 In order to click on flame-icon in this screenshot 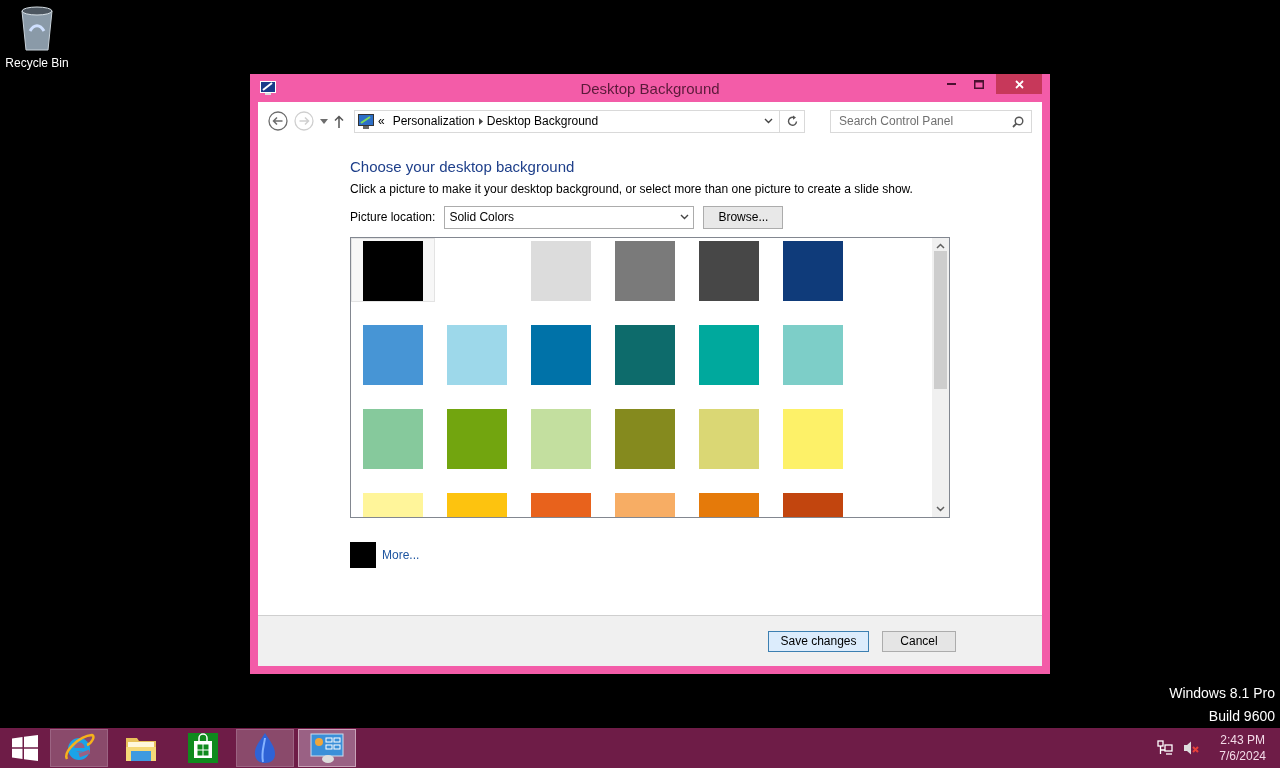, I will do `click(265, 748)`.